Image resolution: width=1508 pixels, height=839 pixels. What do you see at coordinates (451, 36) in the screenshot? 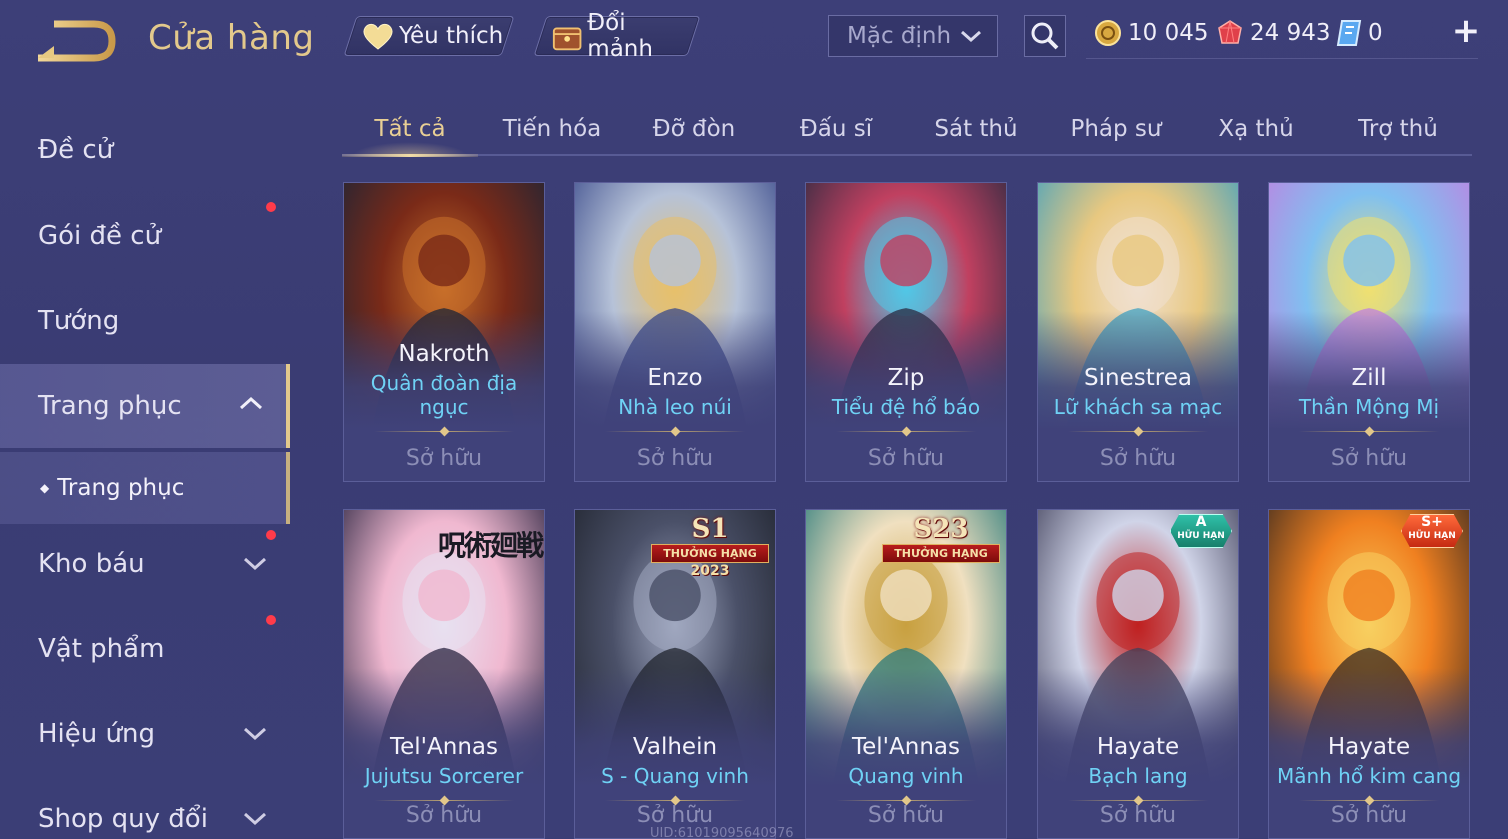
I see `favorites-label: Yêu thích` at bounding box center [451, 36].